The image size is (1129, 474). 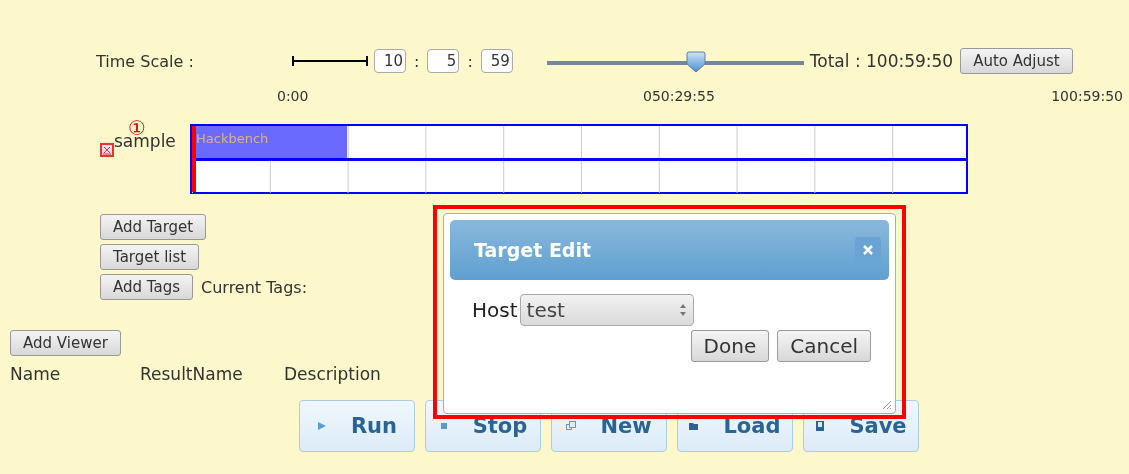 I want to click on folder-icon, so click(x=694, y=426).